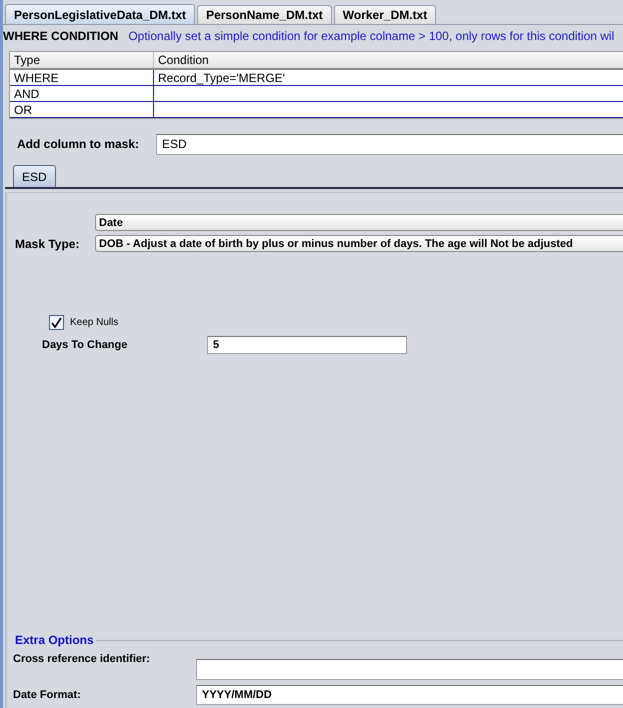 The height and width of the screenshot is (708, 623). Describe the element at coordinates (85, 345) in the screenshot. I see `field-label: Days To Change` at that location.